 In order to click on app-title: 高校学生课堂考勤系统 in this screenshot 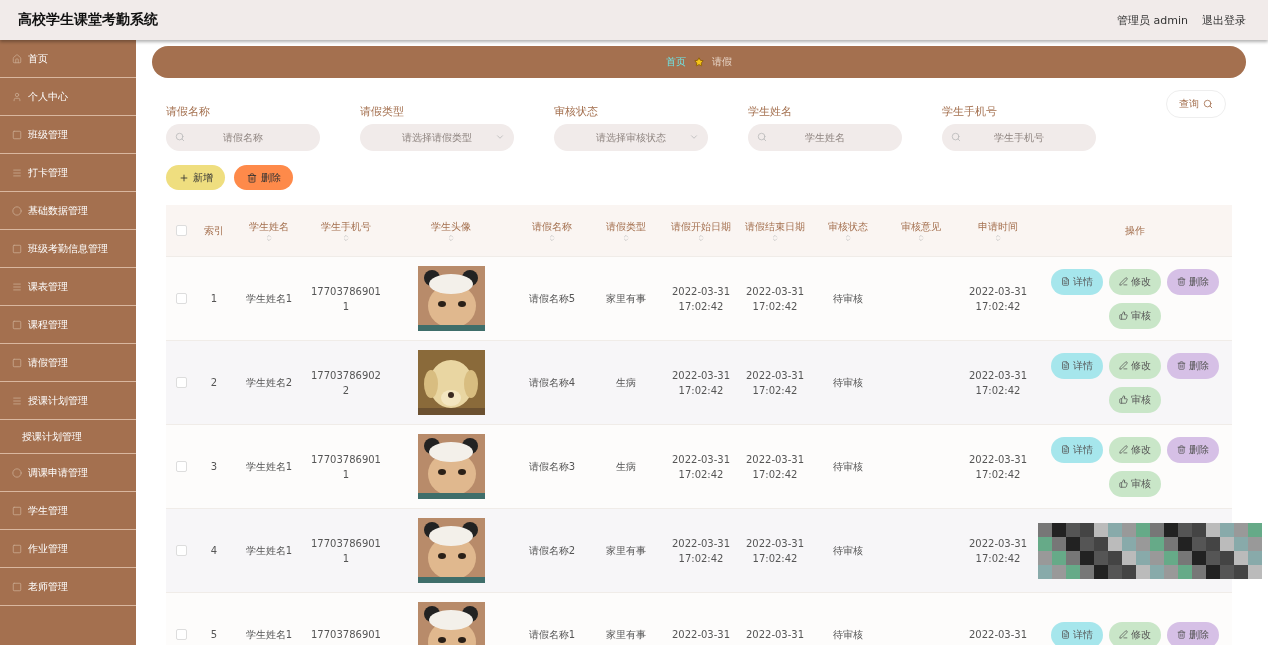, I will do `click(88, 20)`.